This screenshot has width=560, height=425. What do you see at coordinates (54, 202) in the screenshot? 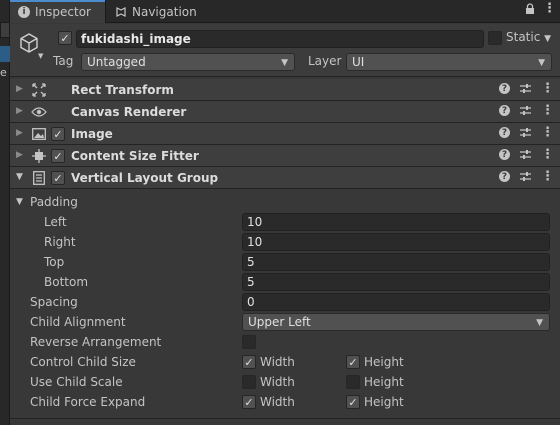
I see `padding-label: Padding` at bounding box center [54, 202].